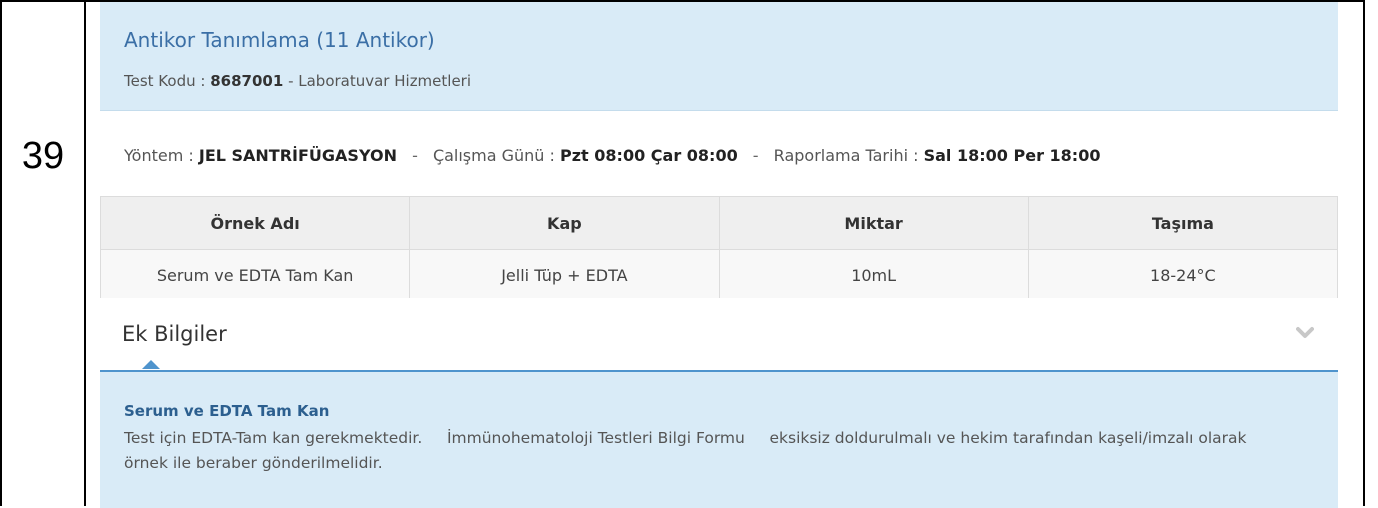  Describe the element at coordinates (151, 364) in the screenshot. I see `active-tab-pointer` at that location.